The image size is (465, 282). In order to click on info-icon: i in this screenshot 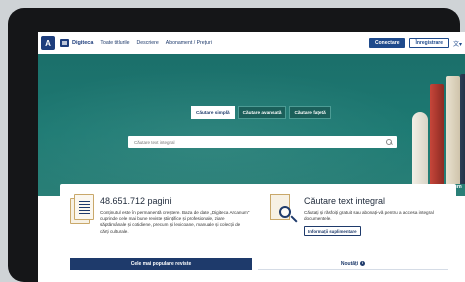, I will do `click(363, 263)`.